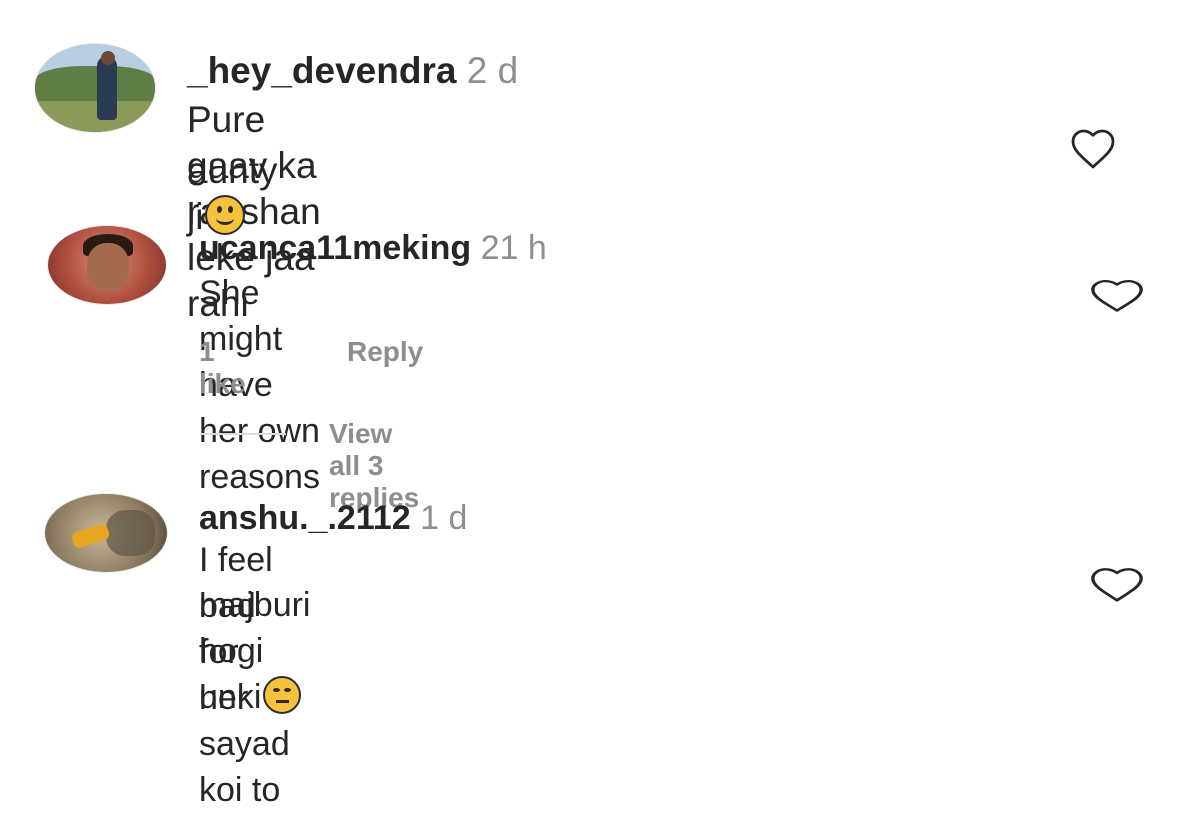 The image size is (1200, 813). What do you see at coordinates (305, 518) in the screenshot?
I see `username: anshu._.2112` at bounding box center [305, 518].